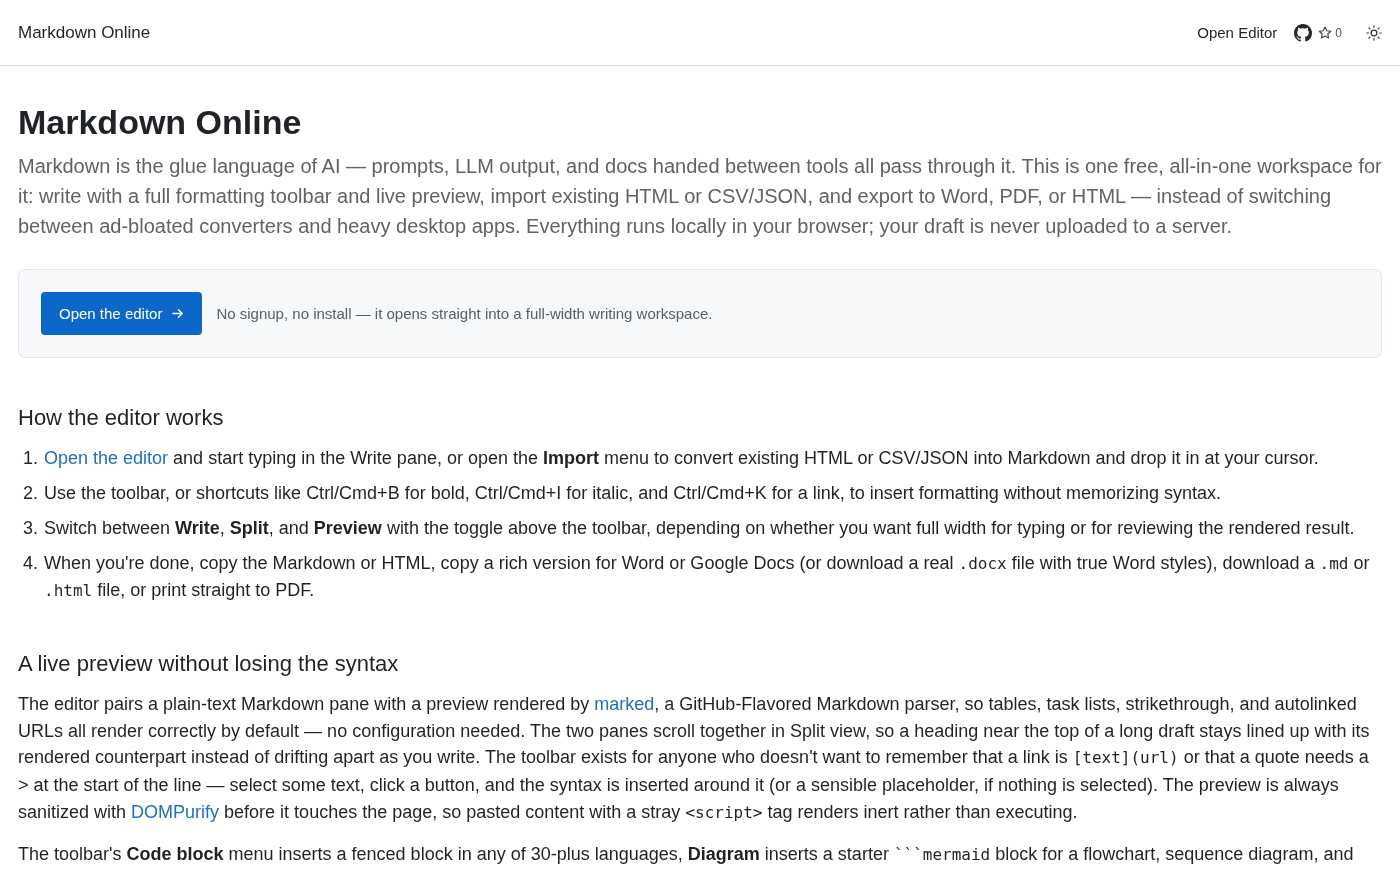 Image resolution: width=1400 pixels, height=875 pixels. What do you see at coordinates (121, 418) in the screenshot?
I see `section-heading: How the editor works` at bounding box center [121, 418].